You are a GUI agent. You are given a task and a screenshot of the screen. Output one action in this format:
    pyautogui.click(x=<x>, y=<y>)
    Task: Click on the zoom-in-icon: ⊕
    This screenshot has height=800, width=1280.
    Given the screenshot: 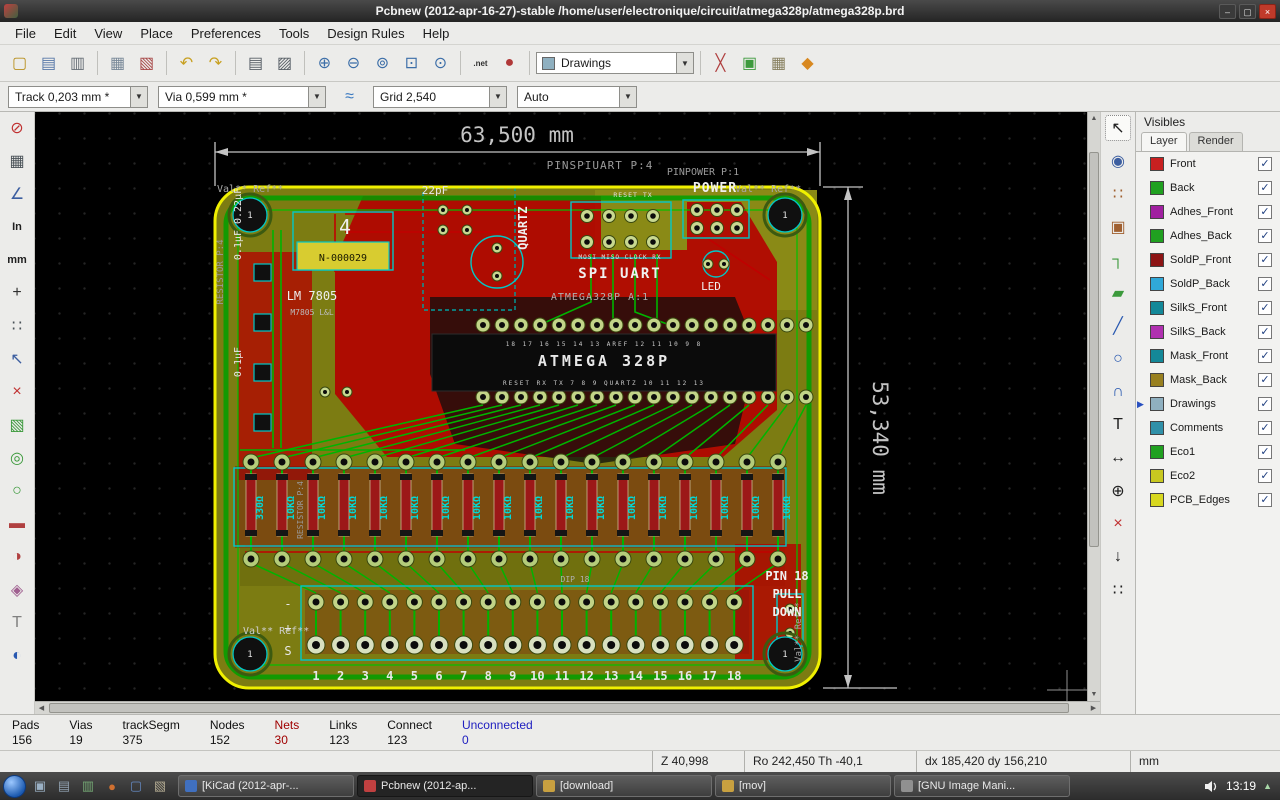 What is the action you would take?
    pyautogui.click(x=324, y=63)
    